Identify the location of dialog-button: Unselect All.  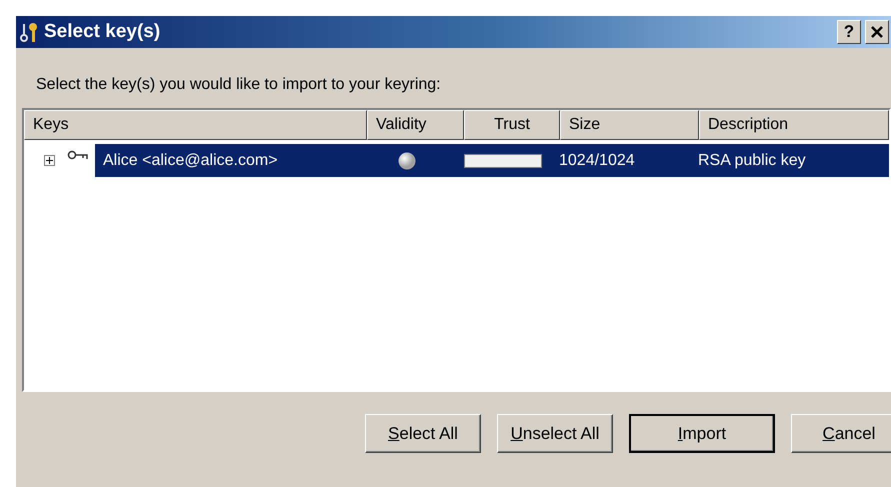
(555, 433).